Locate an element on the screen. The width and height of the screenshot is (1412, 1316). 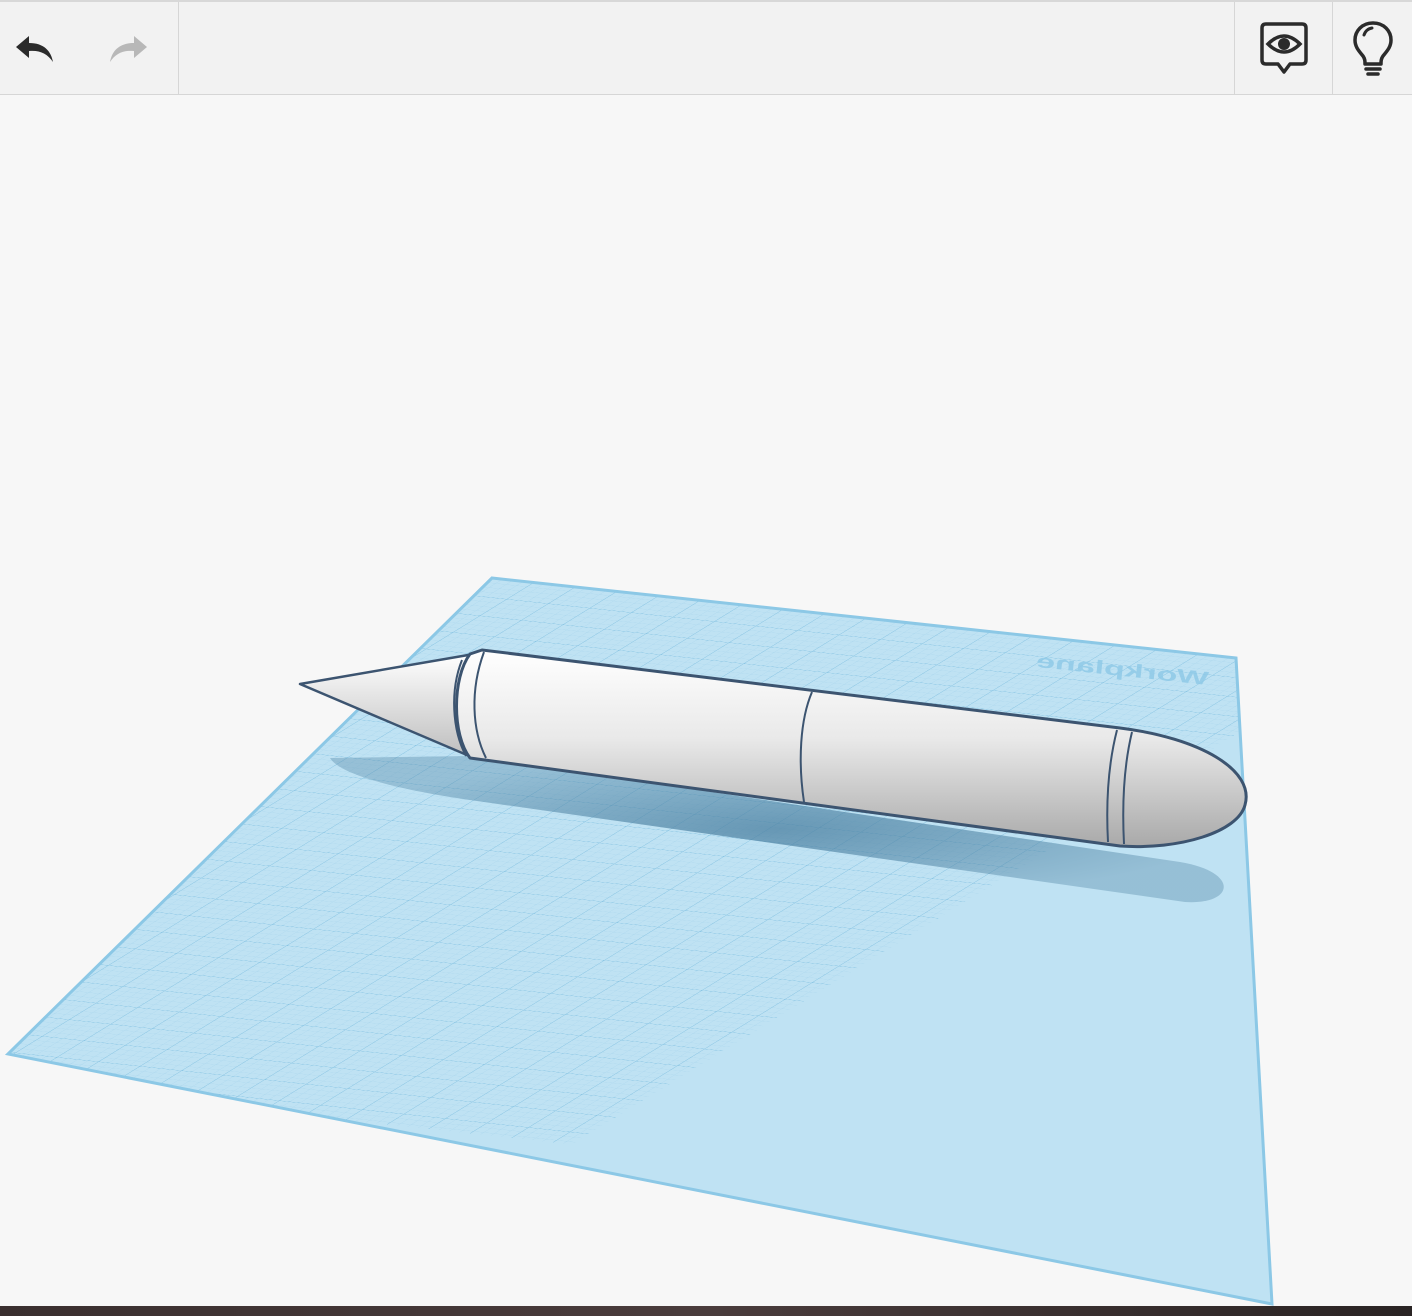
undo-icon is located at coordinates (34, 48).